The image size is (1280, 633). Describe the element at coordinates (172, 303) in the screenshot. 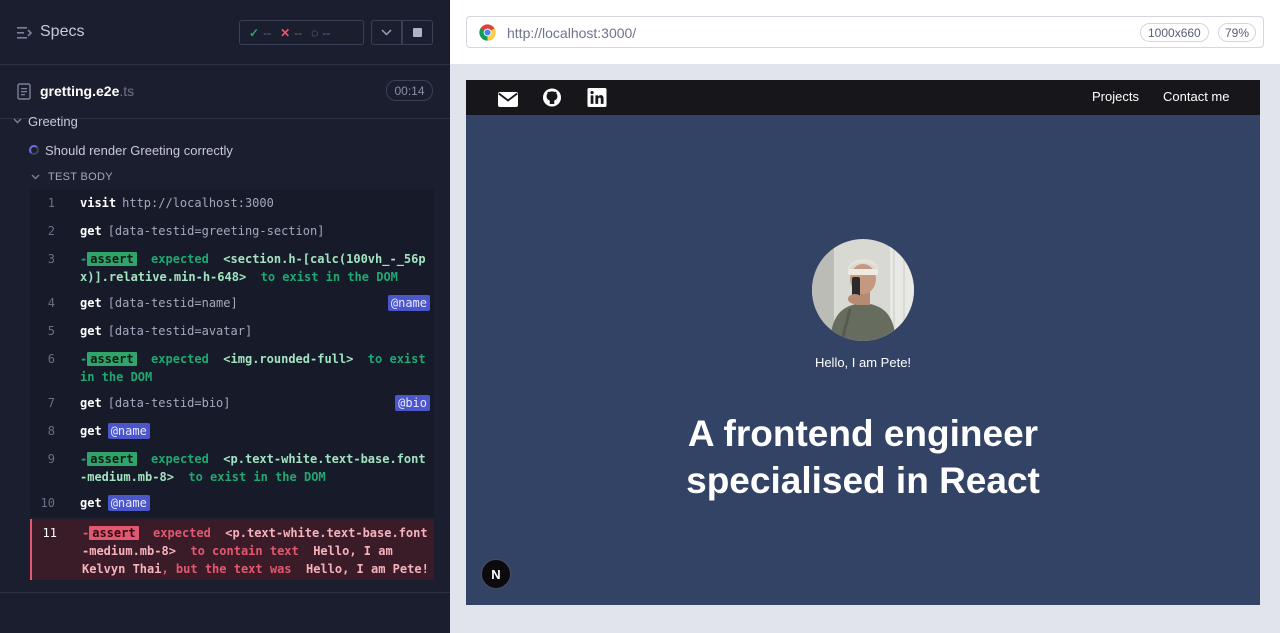

I see `command-arg: [data-testid=name]` at that location.